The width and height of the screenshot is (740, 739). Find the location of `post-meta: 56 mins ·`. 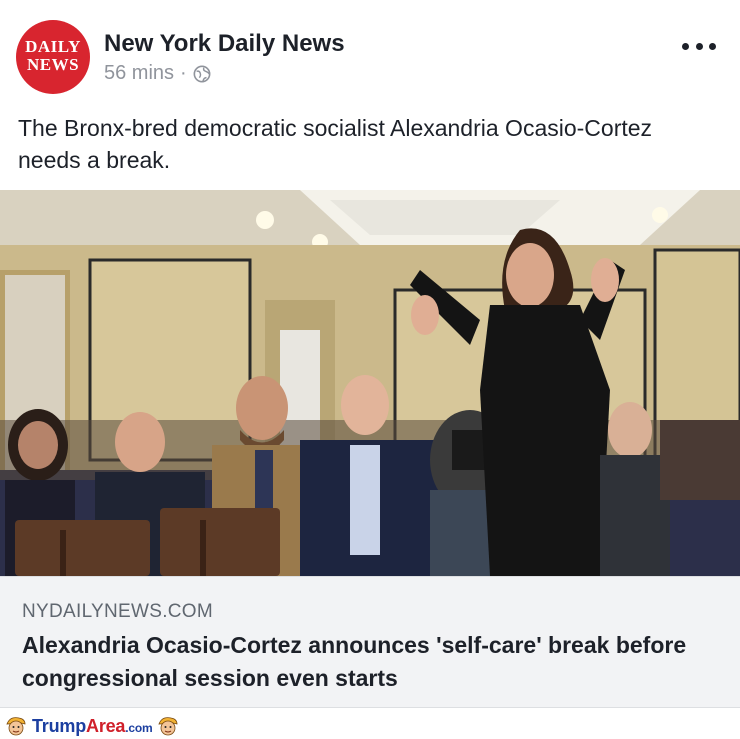

post-meta: 56 mins · is located at coordinates (157, 73).